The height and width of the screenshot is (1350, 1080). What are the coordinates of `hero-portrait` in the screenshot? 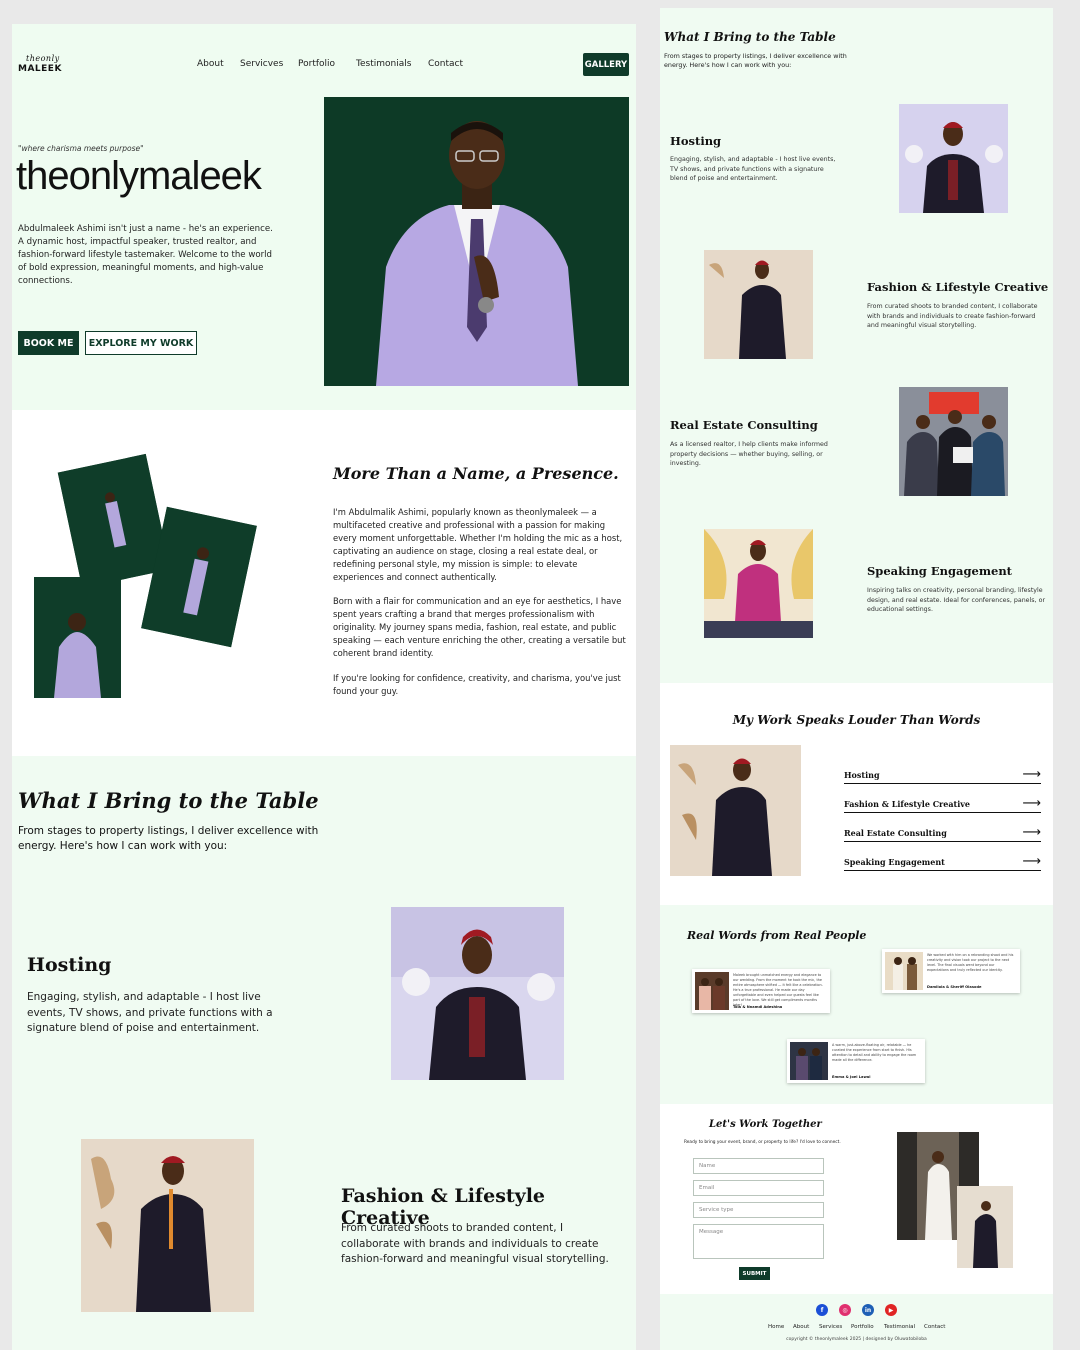 It's located at (476, 241).